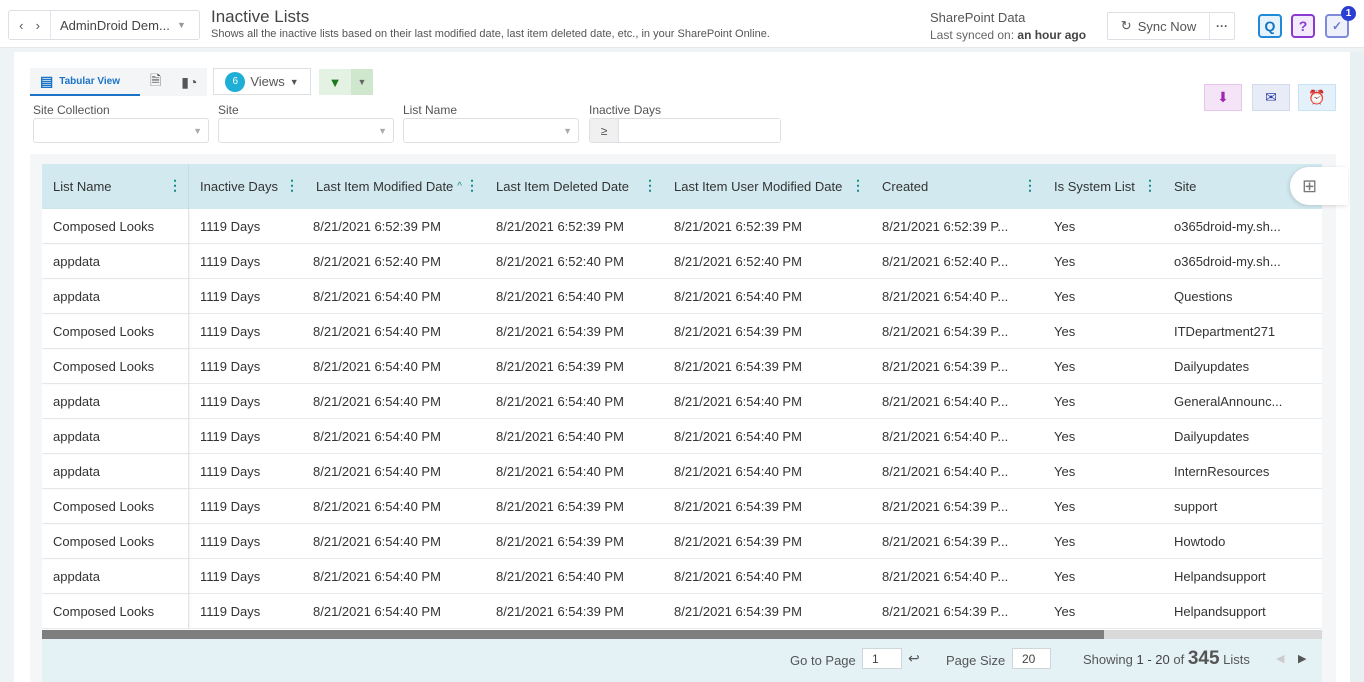 The image size is (1364, 682). Describe the element at coordinates (1167, 26) in the screenshot. I see `sync-now-label: Sync Now` at that location.